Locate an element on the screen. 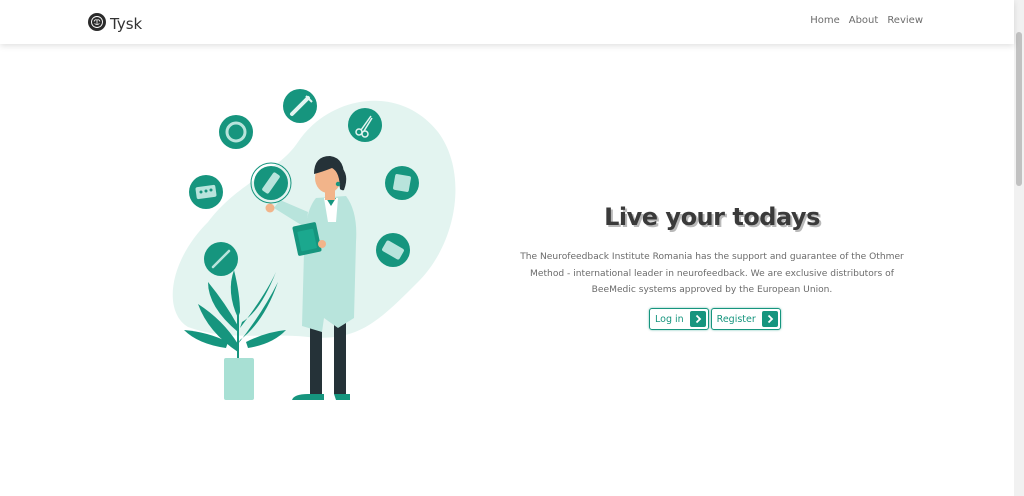  scrollbar-thumb is located at coordinates (1019, 109).